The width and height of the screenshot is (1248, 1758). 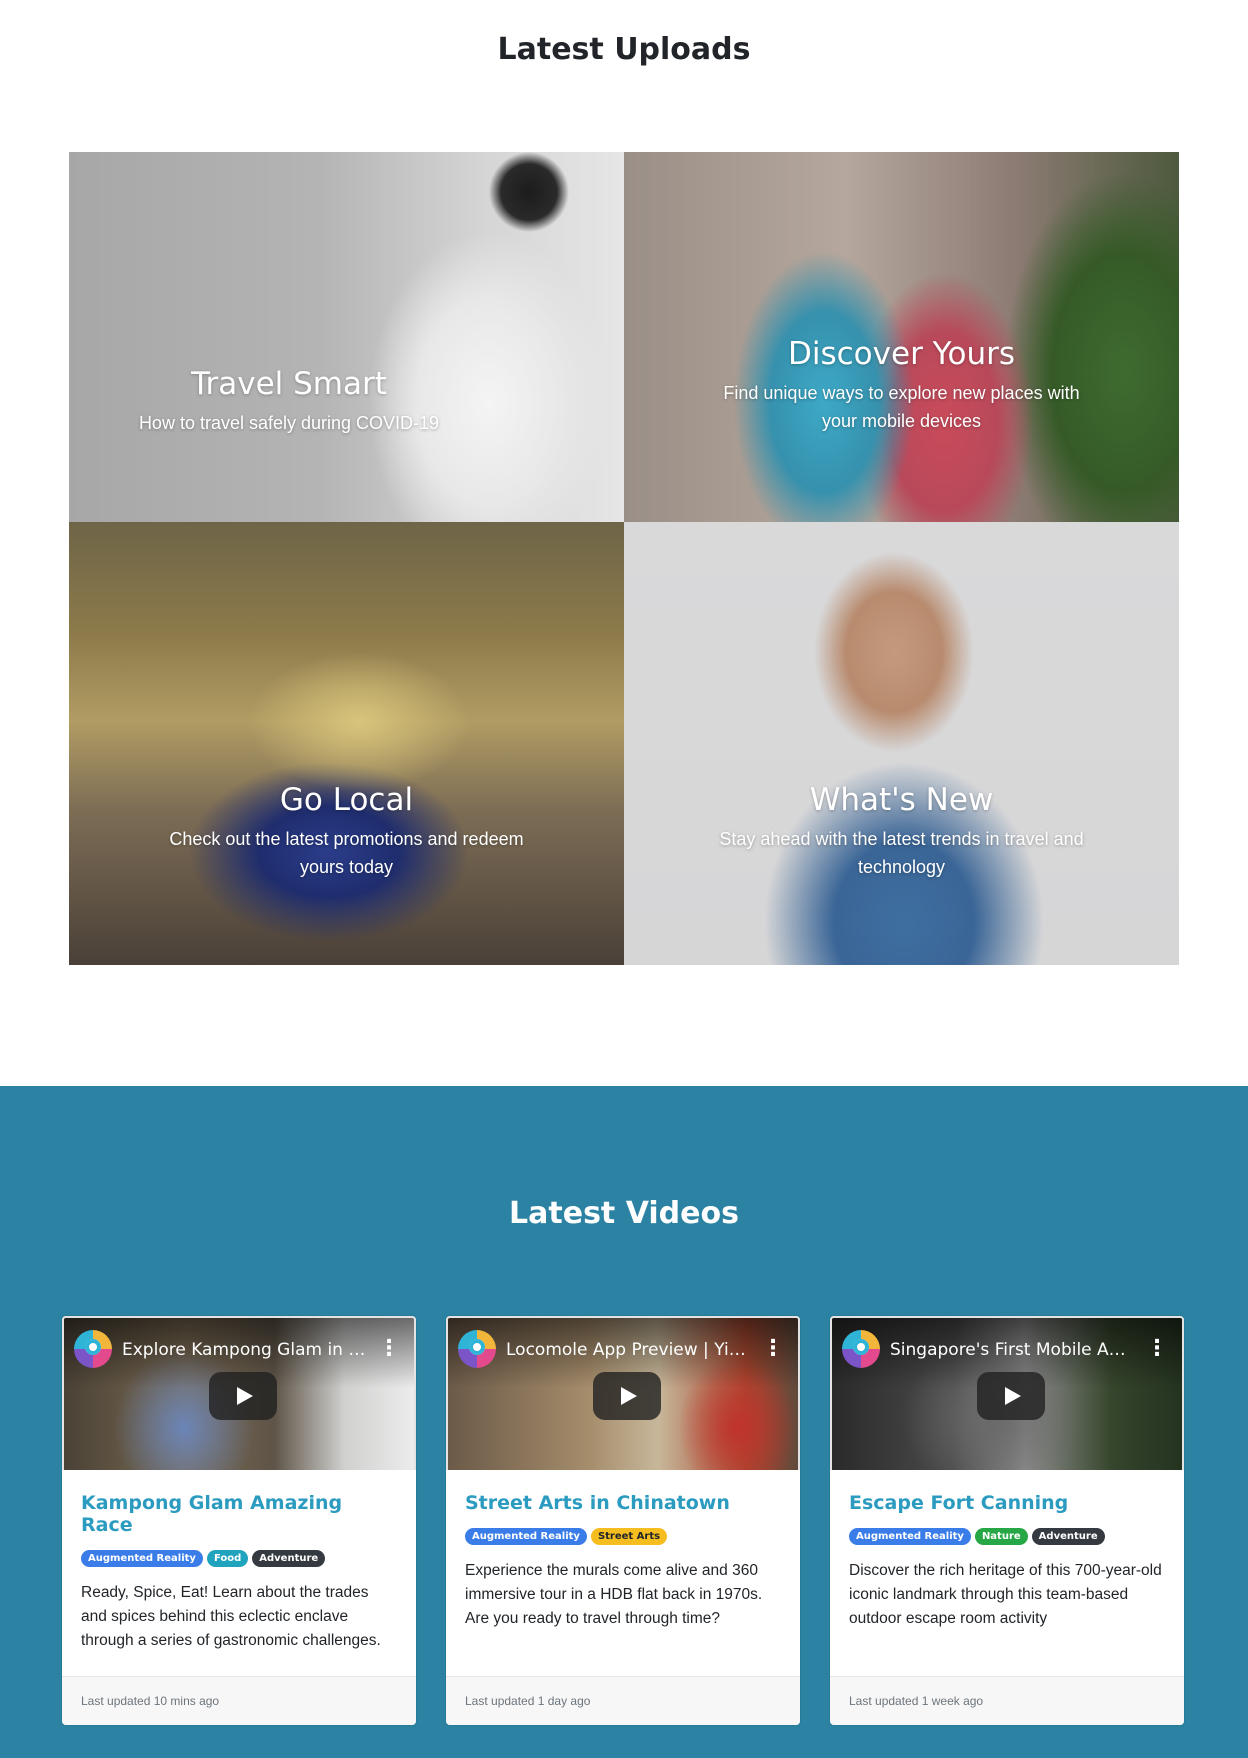 I want to click on tile-heading: Travel Smart, so click(x=289, y=384).